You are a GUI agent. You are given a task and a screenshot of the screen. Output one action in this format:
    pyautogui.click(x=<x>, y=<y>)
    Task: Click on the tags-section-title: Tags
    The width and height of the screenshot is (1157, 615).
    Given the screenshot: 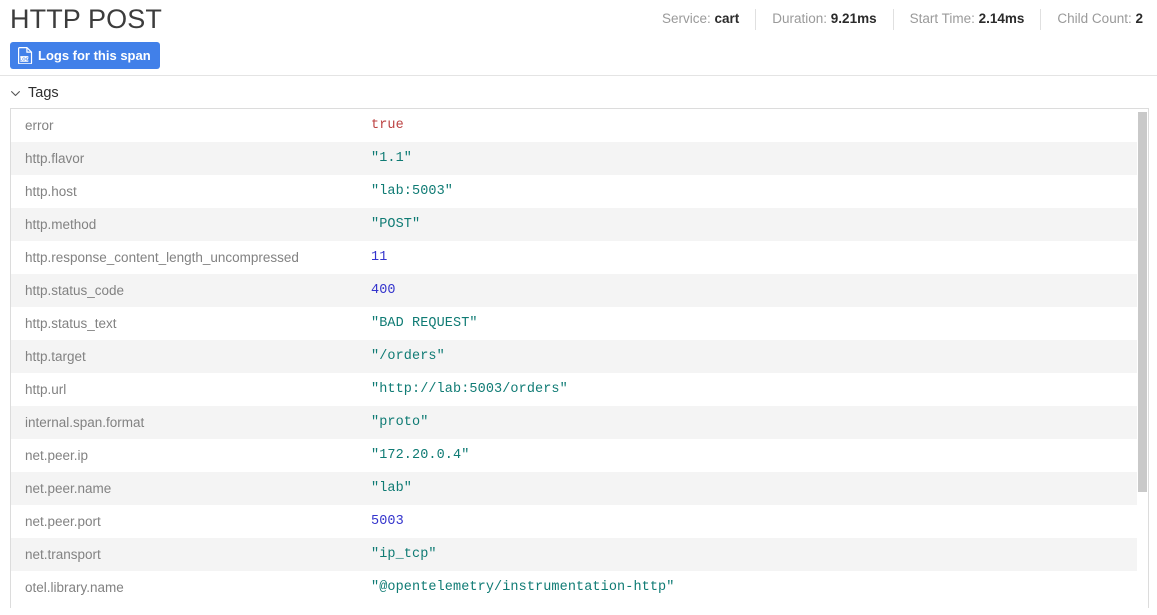 What is the action you would take?
    pyautogui.click(x=43, y=93)
    